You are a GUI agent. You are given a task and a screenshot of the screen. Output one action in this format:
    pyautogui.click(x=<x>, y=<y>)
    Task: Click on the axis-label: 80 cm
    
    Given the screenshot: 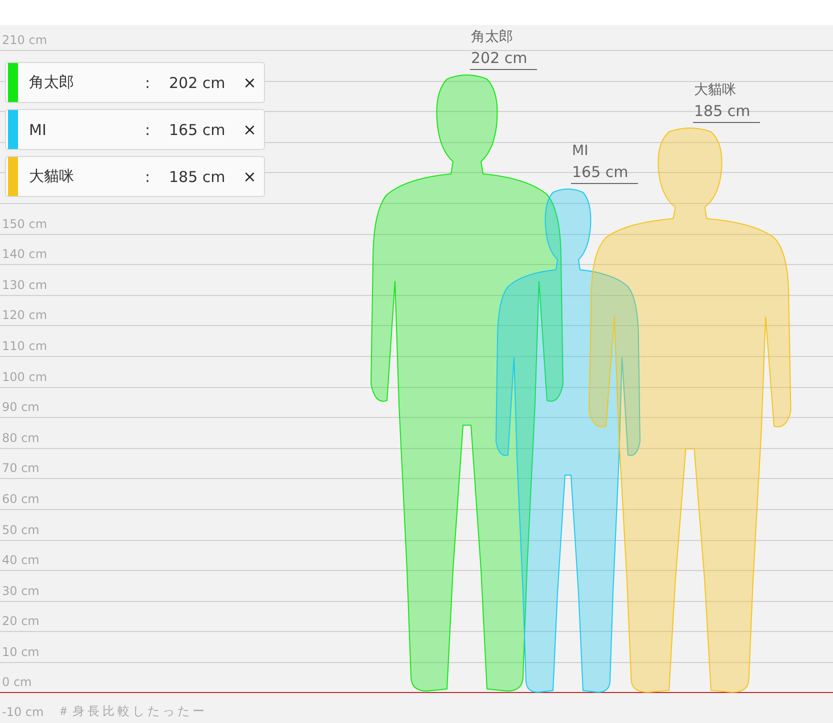 What is the action you would take?
    pyautogui.click(x=21, y=437)
    